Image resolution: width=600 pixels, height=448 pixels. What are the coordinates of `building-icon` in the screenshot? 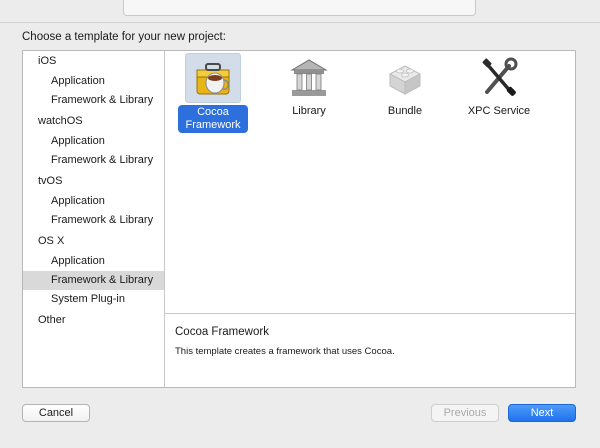 It's located at (309, 78).